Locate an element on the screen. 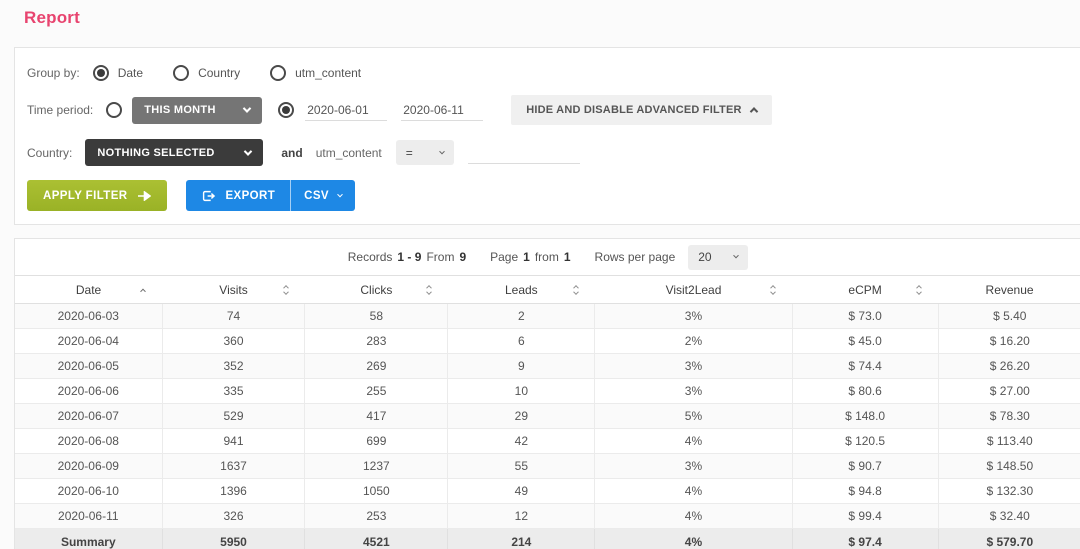 This screenshot has height=549, width=1080. page-info: Page 1 from 1 is located at coordinates (530, 257).